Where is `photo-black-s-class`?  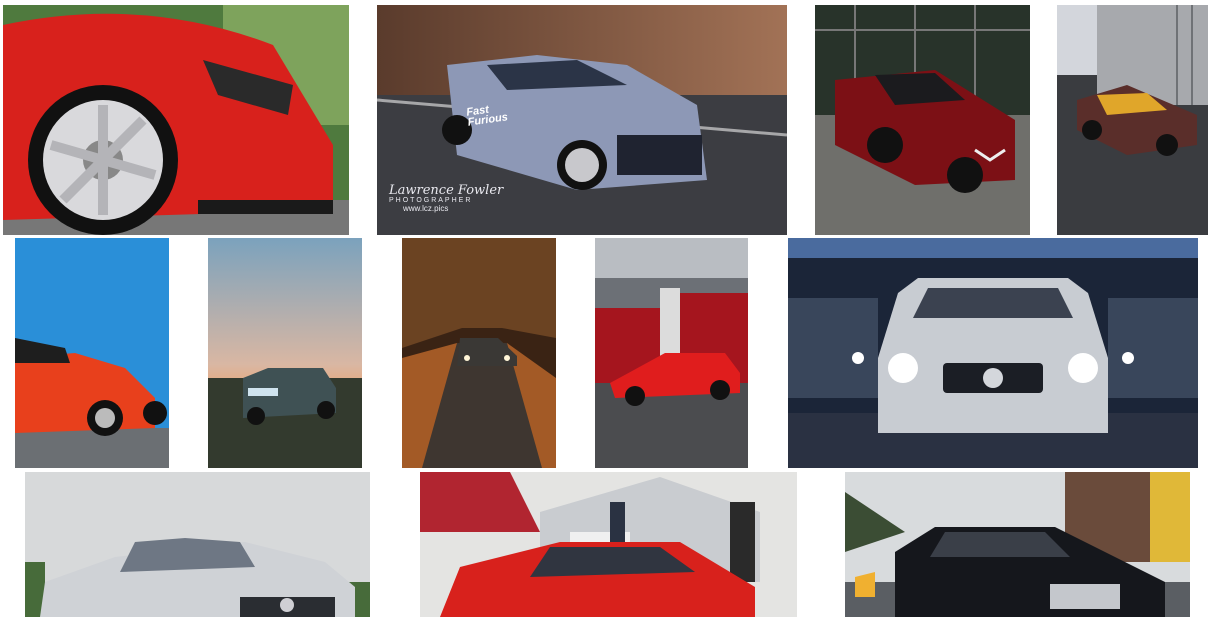 photo-black-s-class is located at coordinates (1017, 544).